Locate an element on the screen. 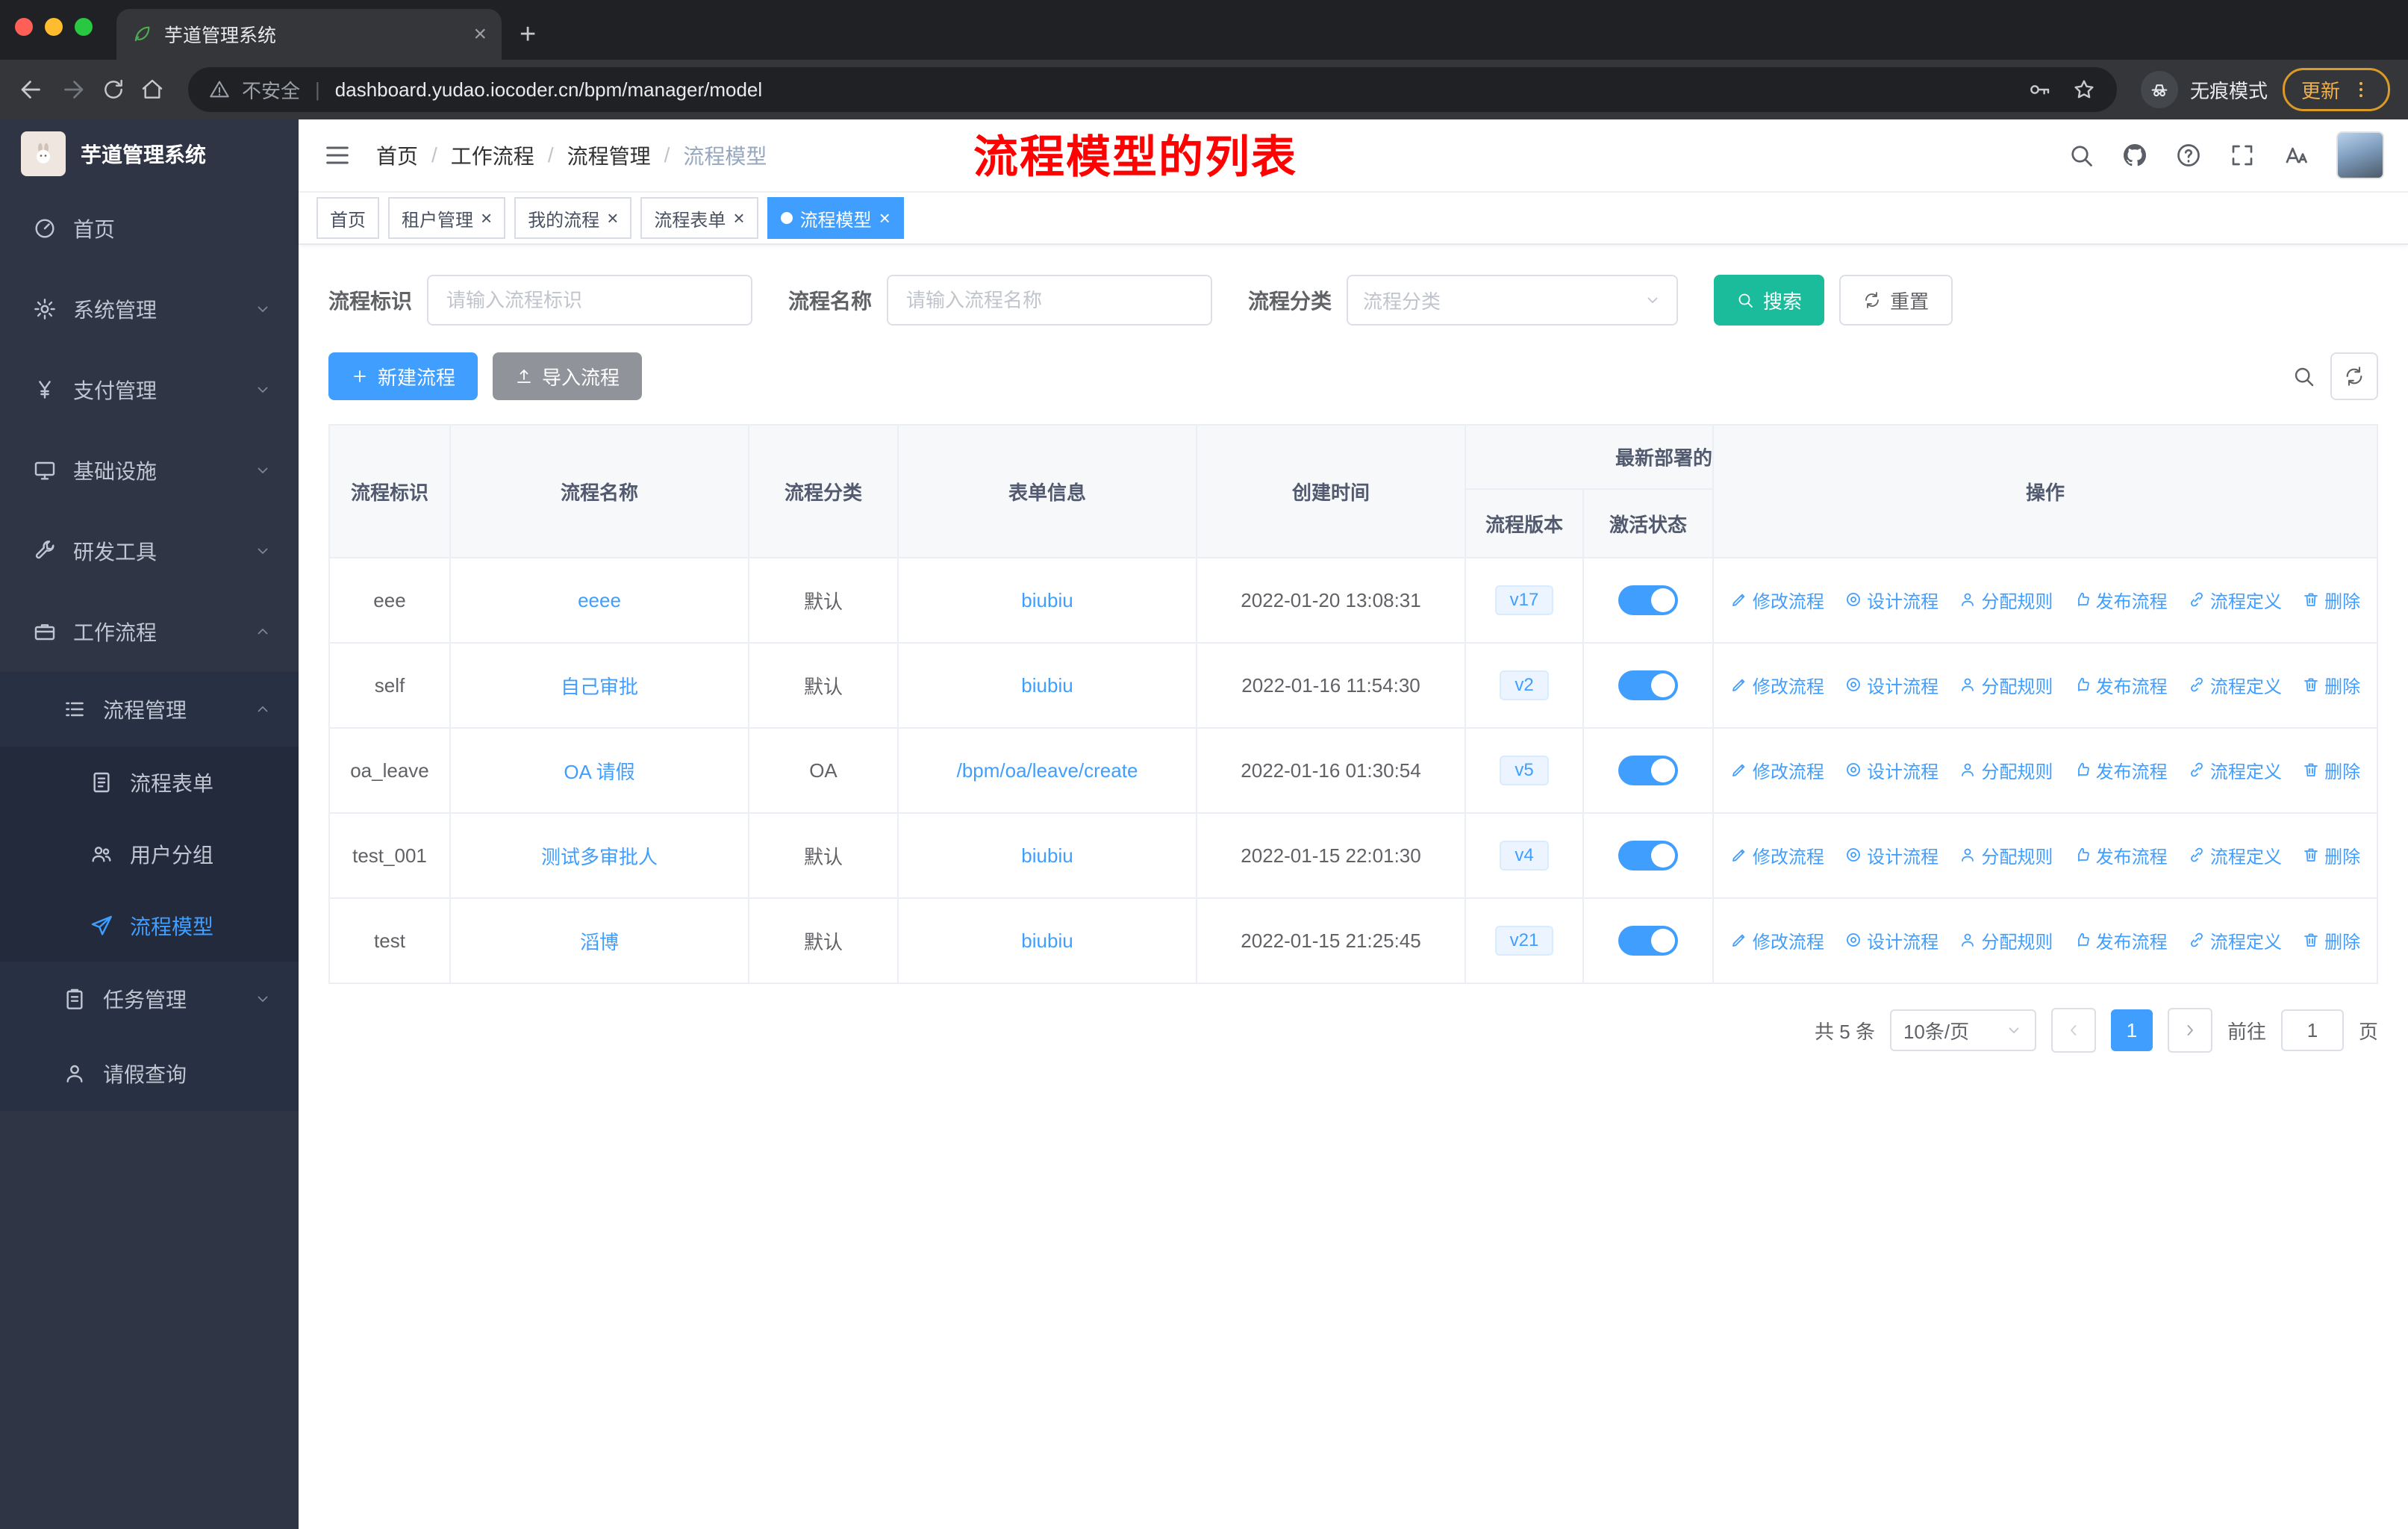 The width and height of the screenshot is (2408, 1529). category-select: 流程分类 is located at coordinates (1513, 301).